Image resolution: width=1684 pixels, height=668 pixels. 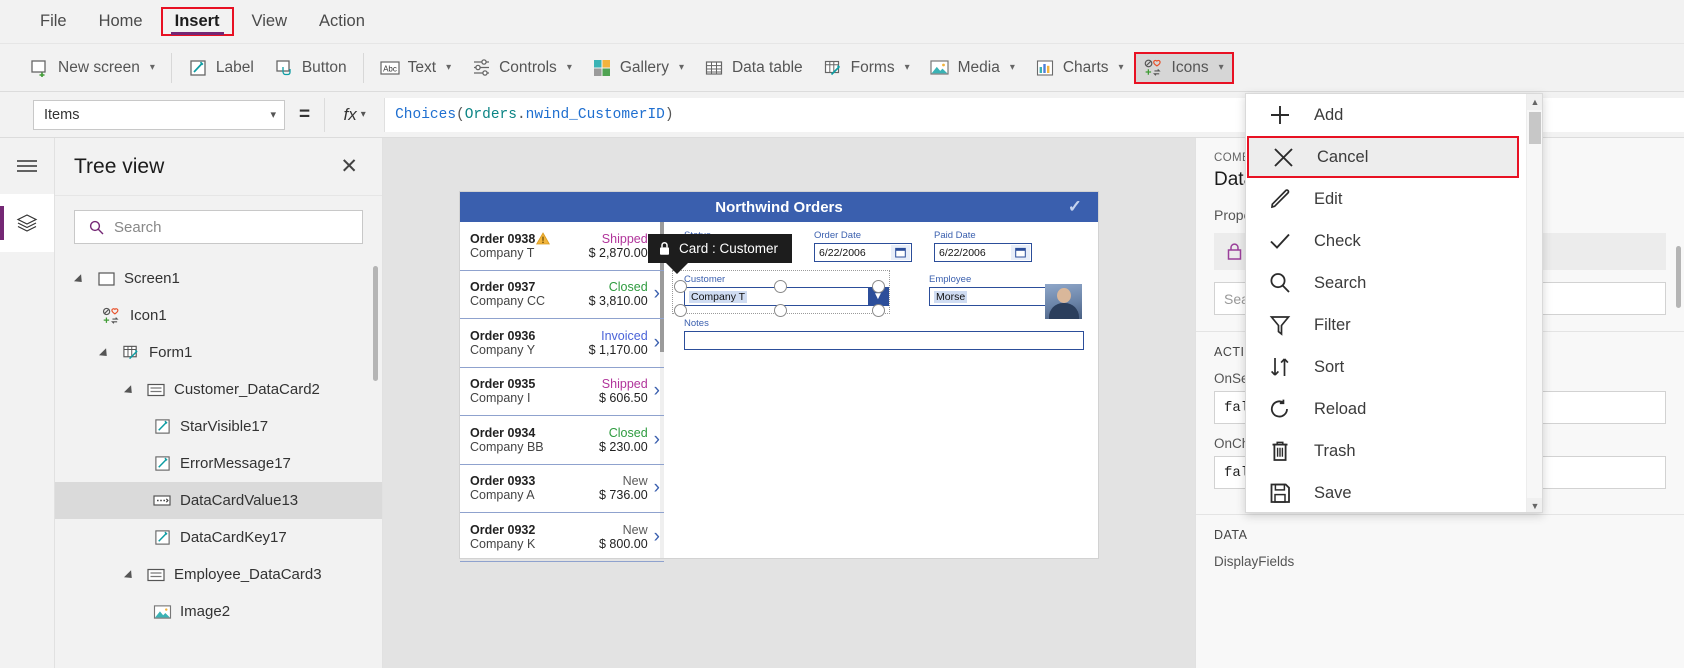 What do you see at coordinates (720, 254) in the screenshot?
I see `card-tooltip: Card : Customer` at bounding box center [720, 254].